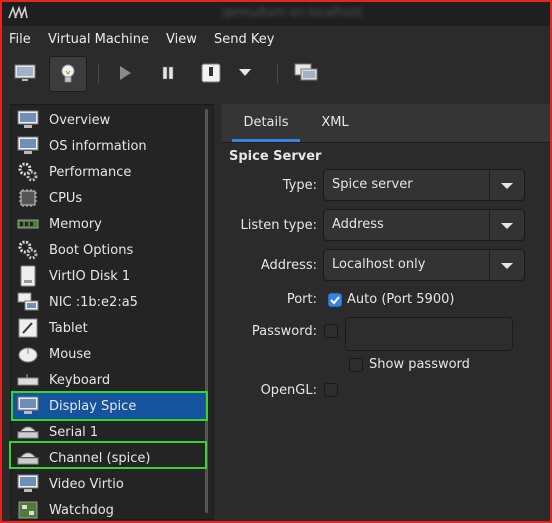 This screenshot has width=552, height=523. I want to click on sidebar-item-serial-1: Serial 1, so click(109, 432).